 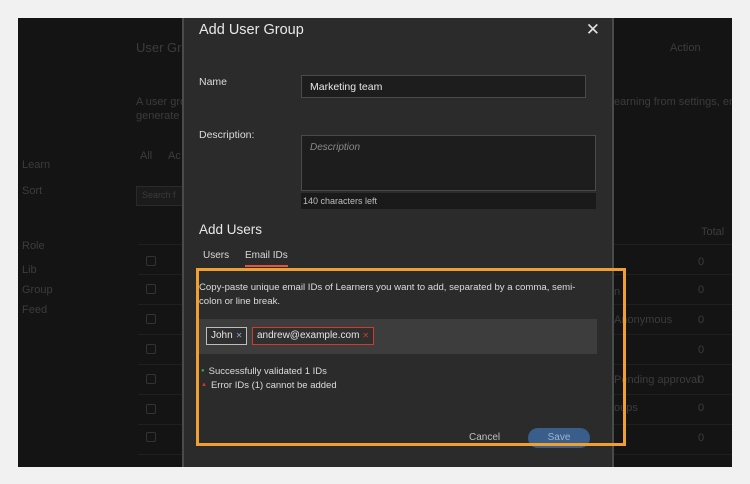 I want to click on bg-tab: Ac, so click(x=174, y=156).